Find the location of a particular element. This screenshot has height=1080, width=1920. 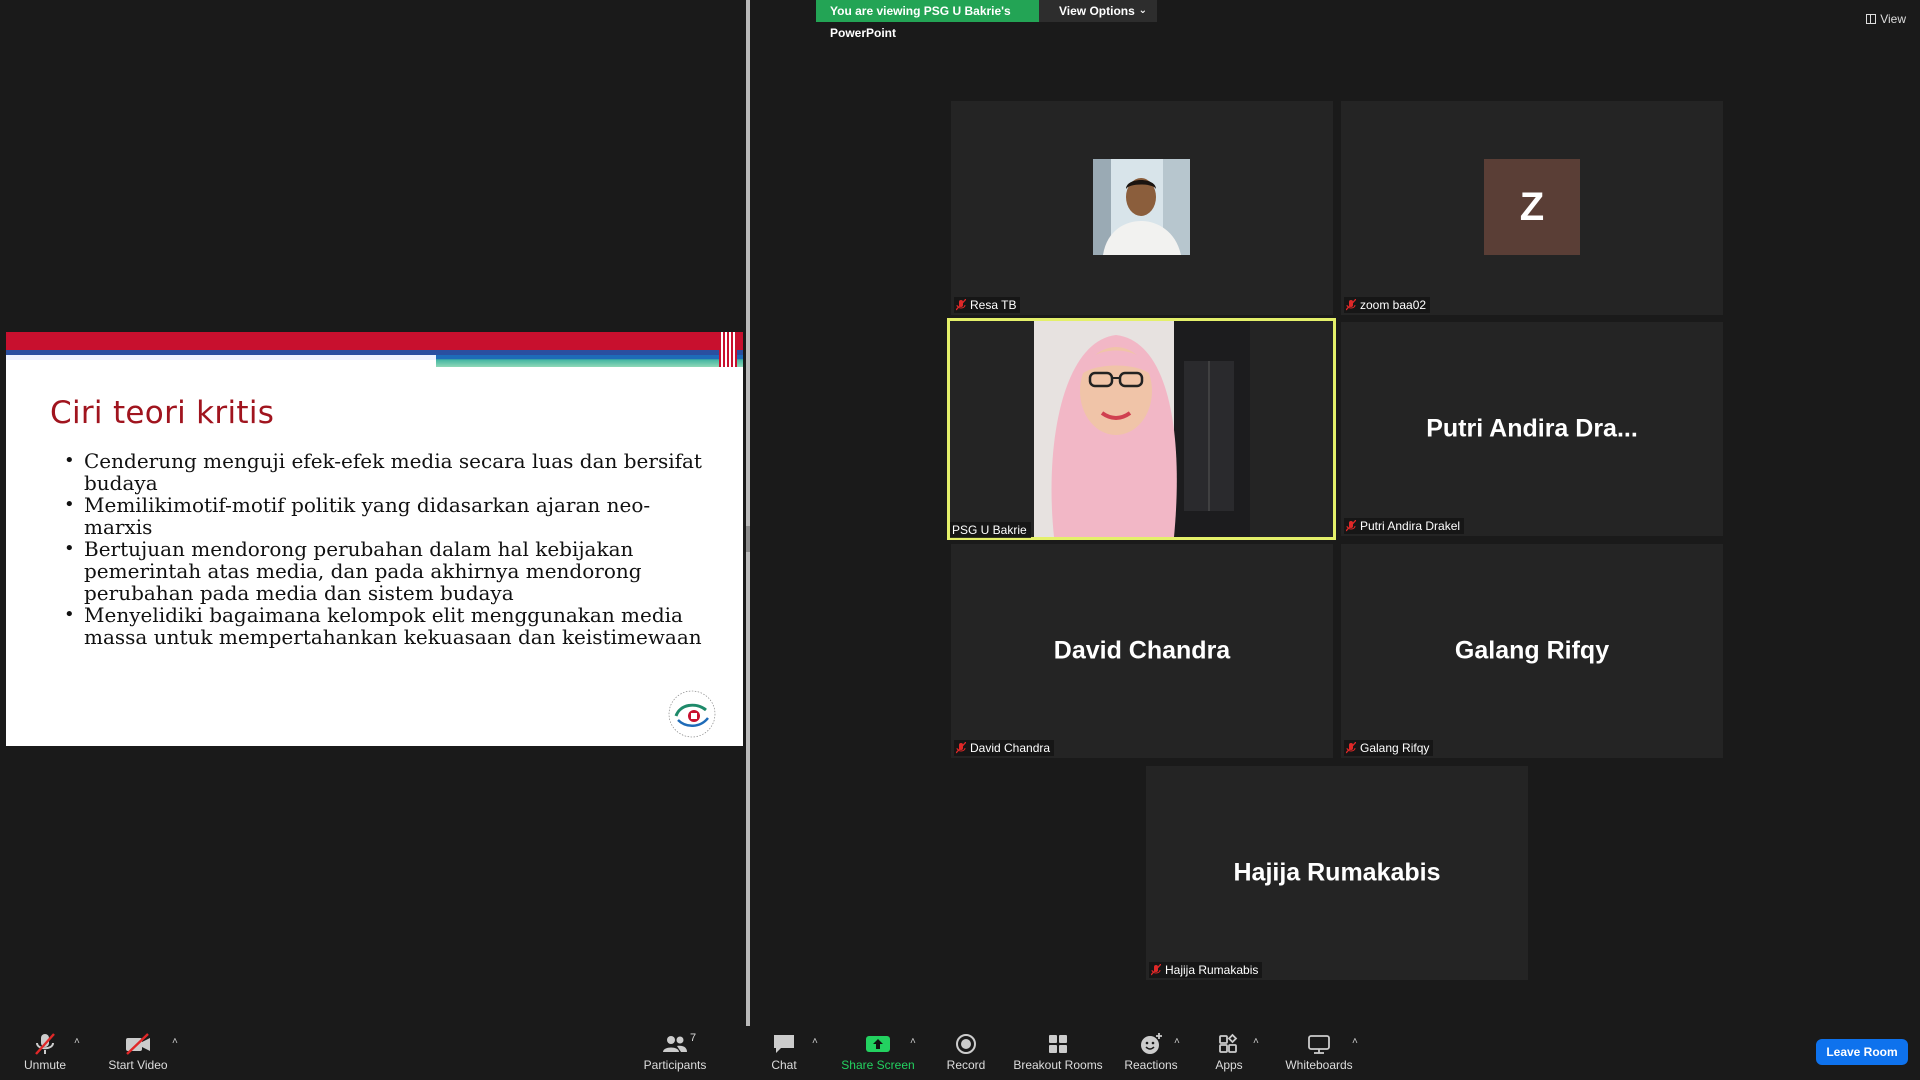

participants-icon is located at coordinates (675, 1044).